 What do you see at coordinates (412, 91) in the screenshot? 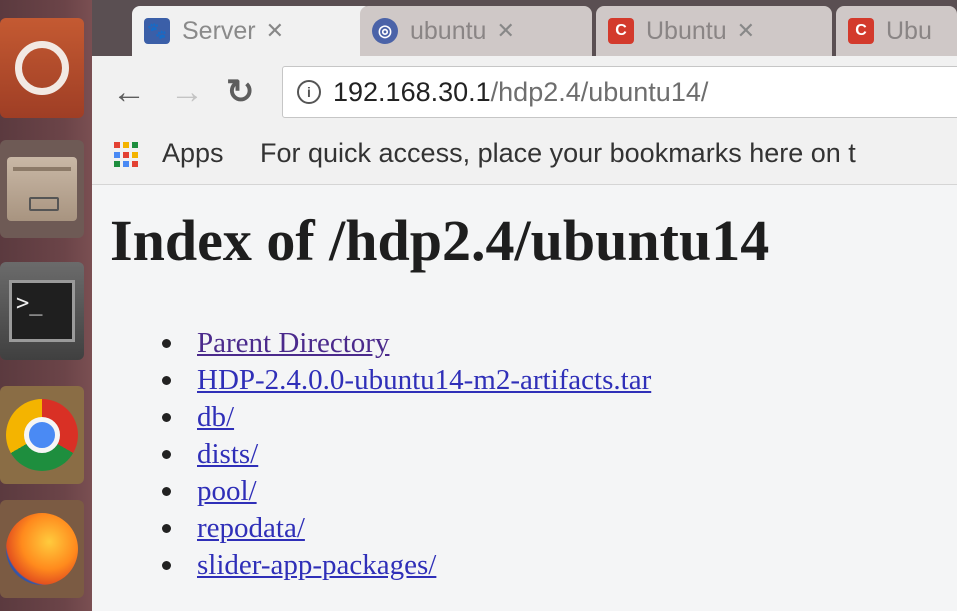
I see `url-host: 192.168.30.1` at bounding box center [412, 91].